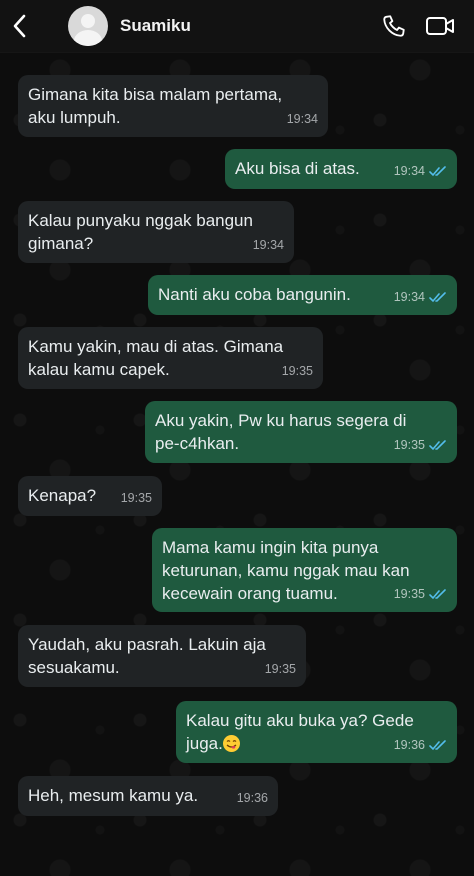  I want to click on chevron-left-icon, so click(19, 26).